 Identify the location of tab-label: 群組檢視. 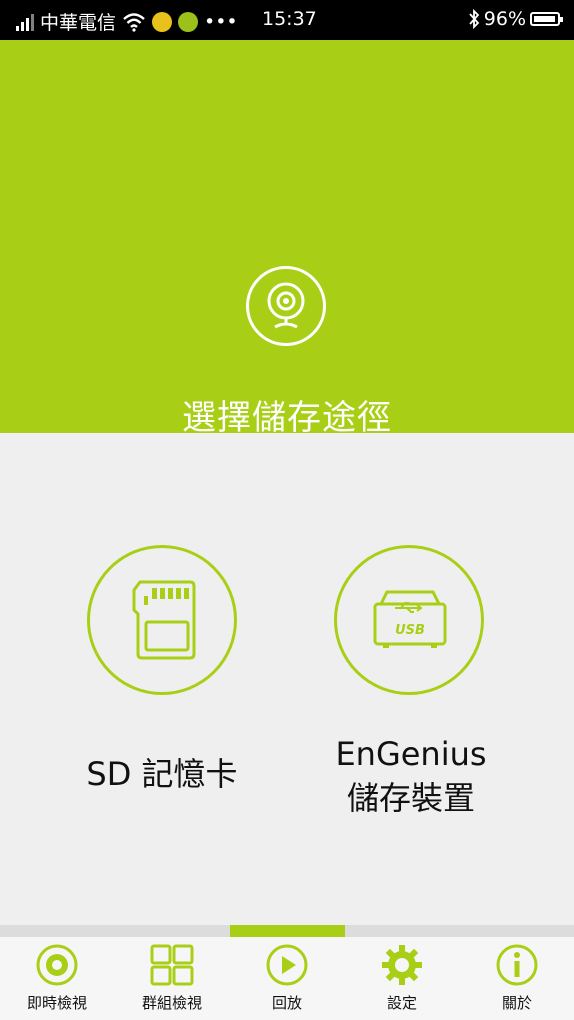
(171, 1003).